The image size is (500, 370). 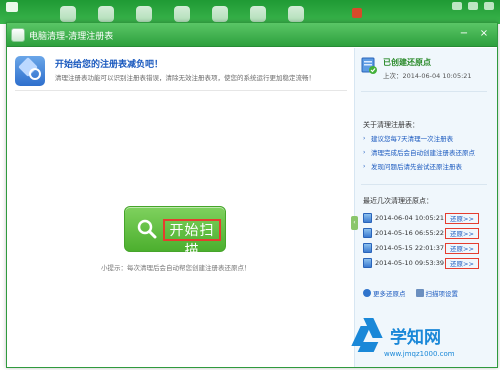 I want to click on list-item: 2014-05-15 22:01:37 还原>>, so click(x=428, y=248).